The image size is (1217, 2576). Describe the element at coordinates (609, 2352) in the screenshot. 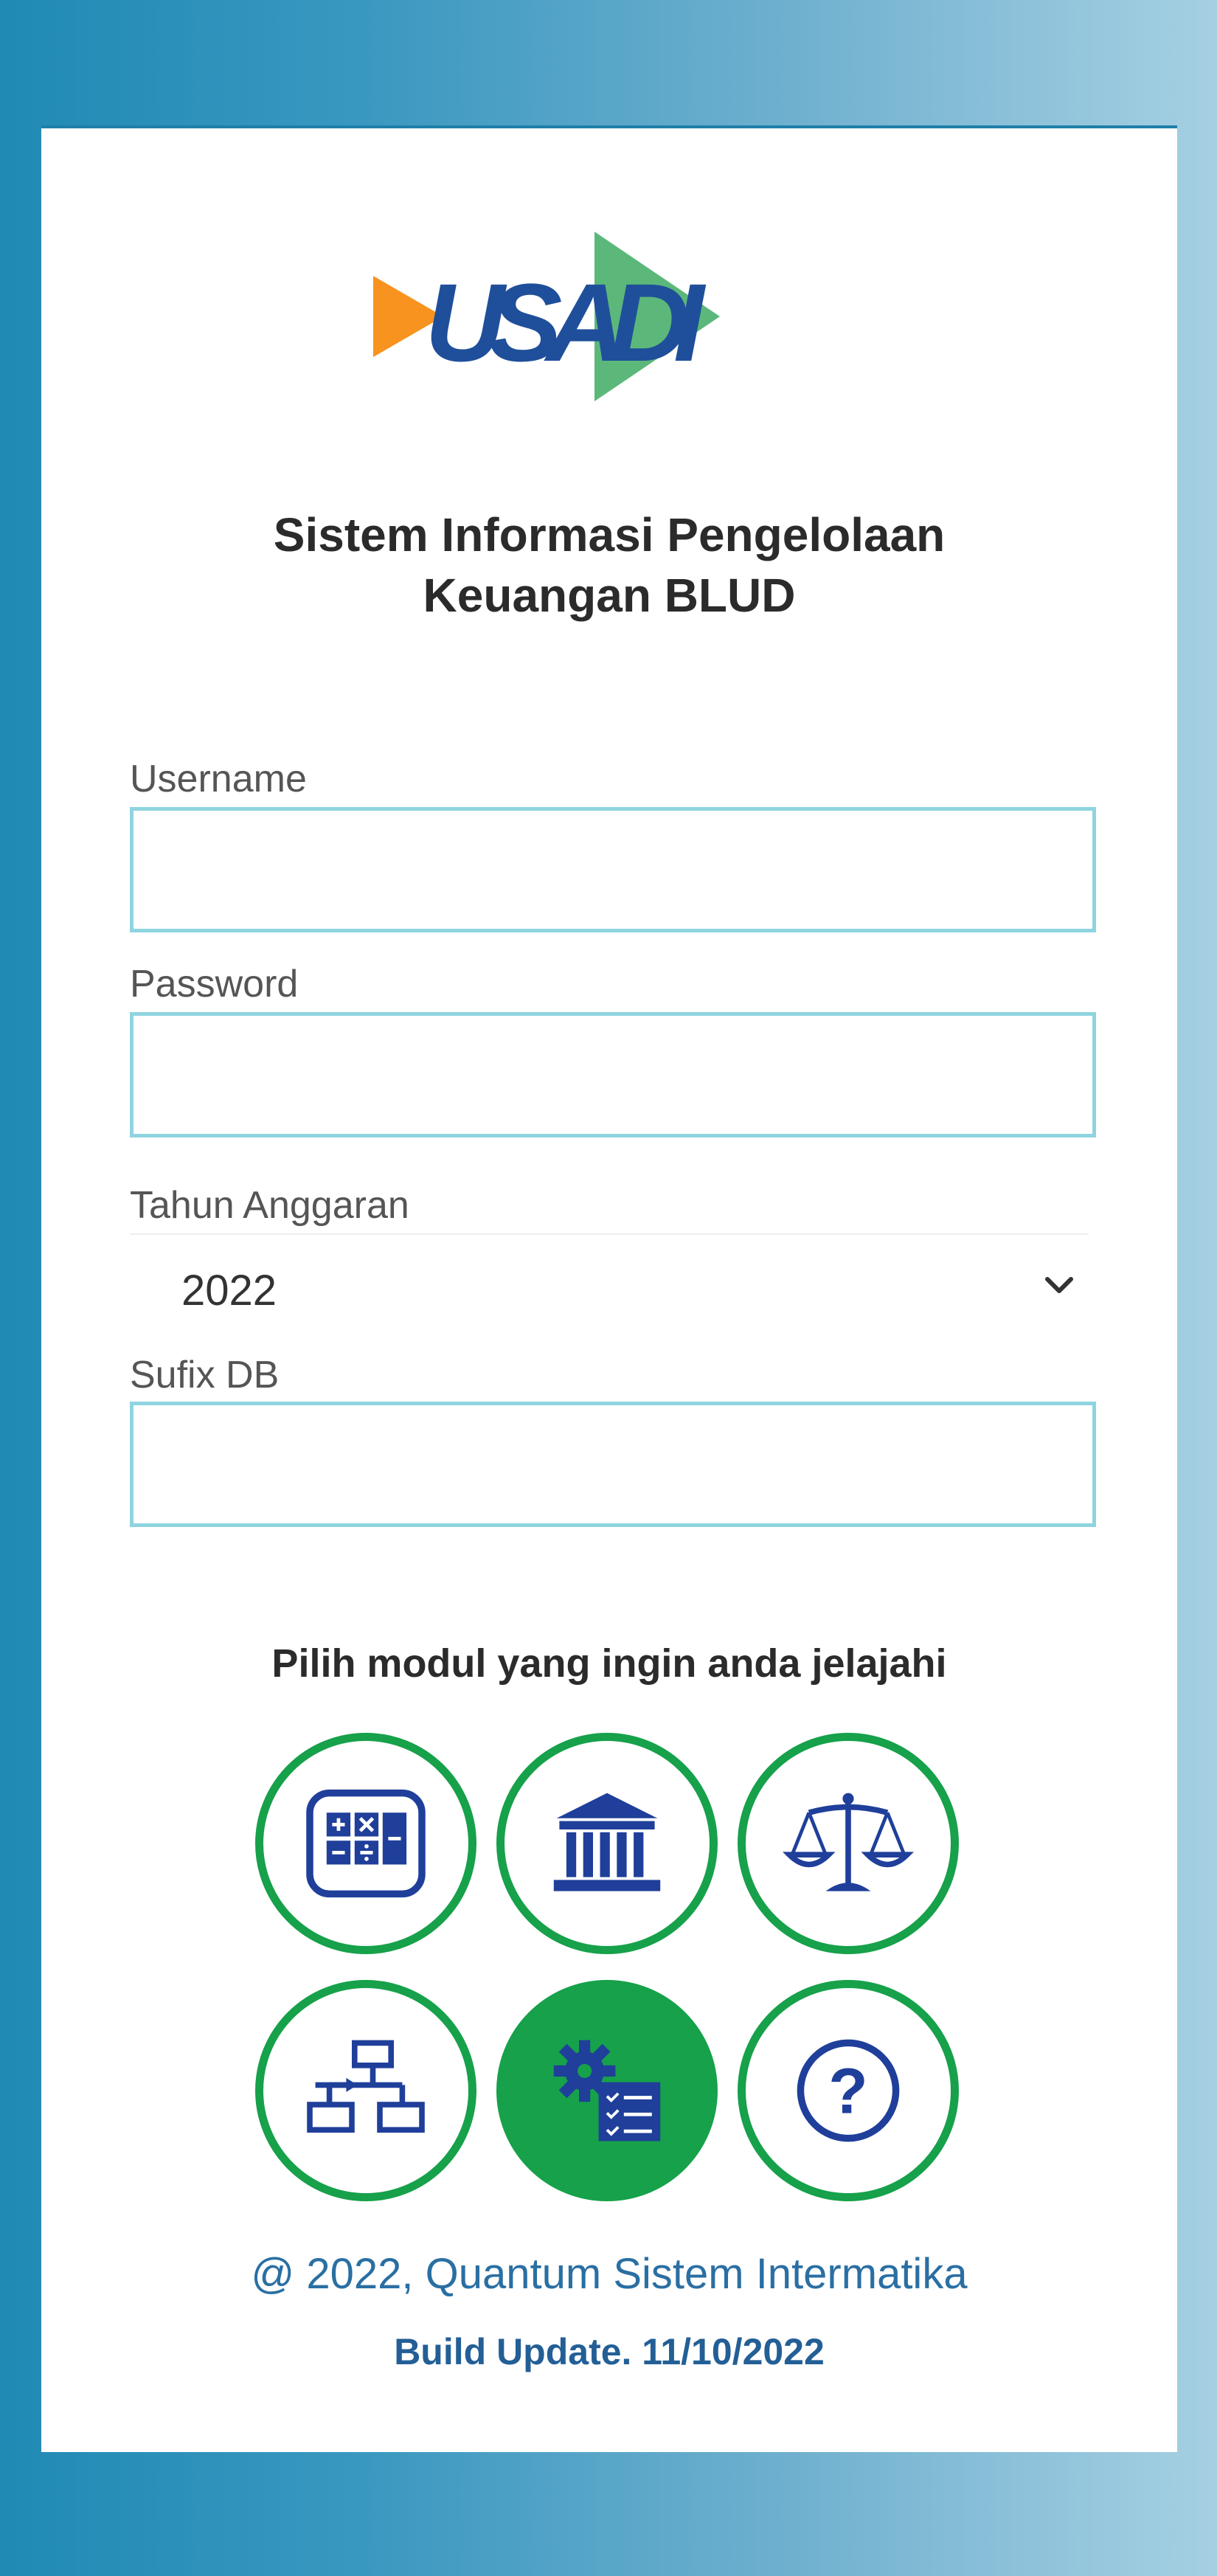

I see `build-update-text: Build Update. 11/10/2022` at that location.